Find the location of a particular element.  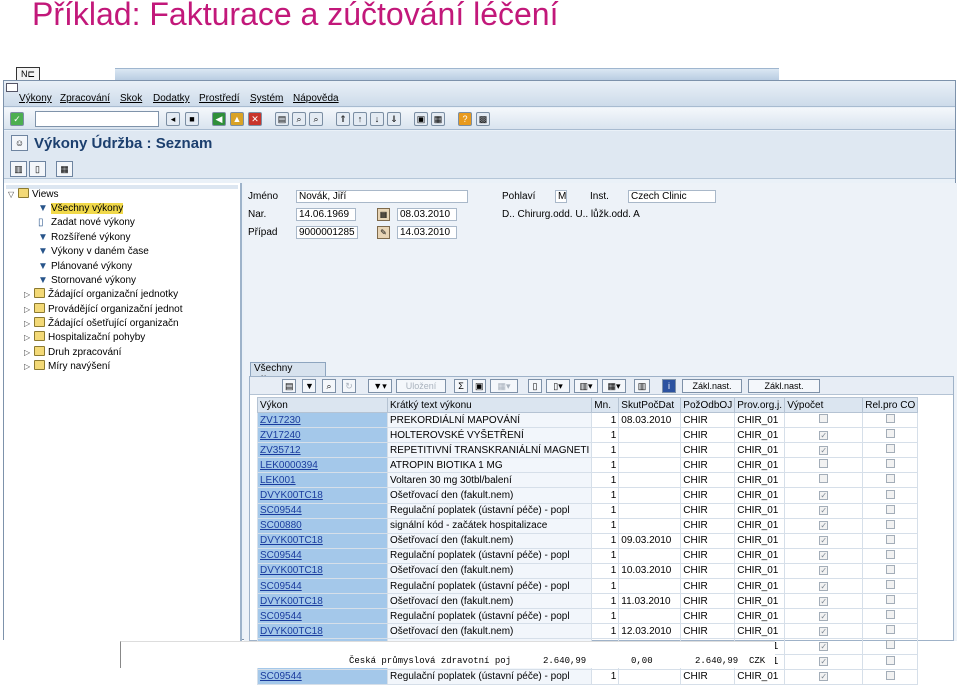

help-icon: ? is located at coordinates (465, 119).